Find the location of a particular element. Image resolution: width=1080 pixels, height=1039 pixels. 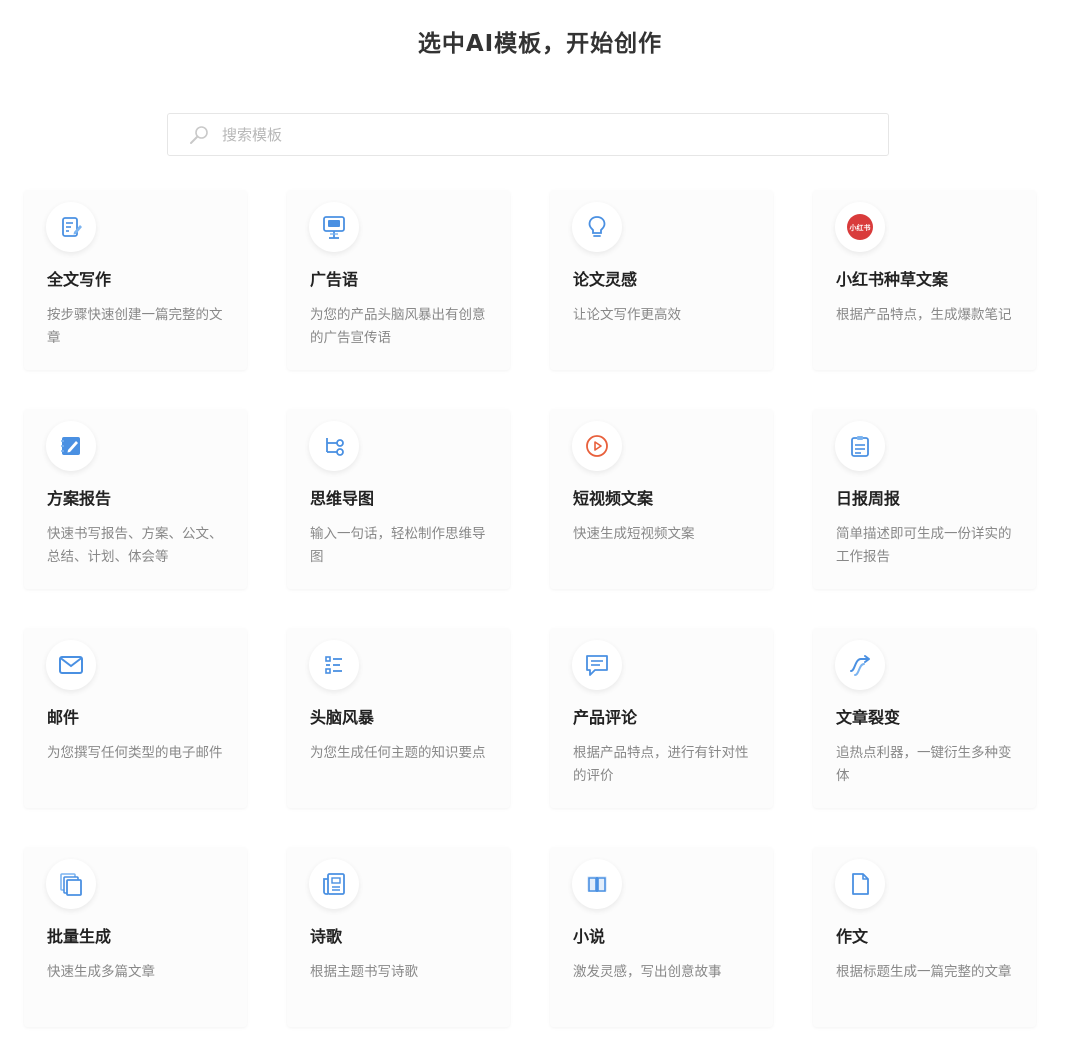

card-description: 根据产品特点，生成爆款笔记 is located at coordinates (924, 315).